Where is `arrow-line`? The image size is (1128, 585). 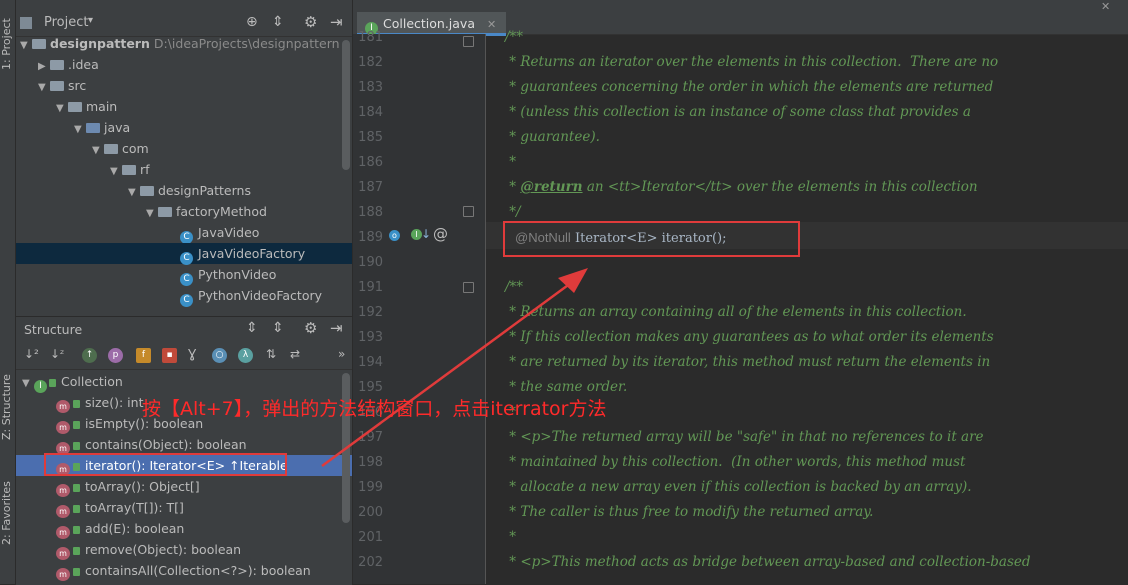
arrow-line is located at coordinates (448, 373).